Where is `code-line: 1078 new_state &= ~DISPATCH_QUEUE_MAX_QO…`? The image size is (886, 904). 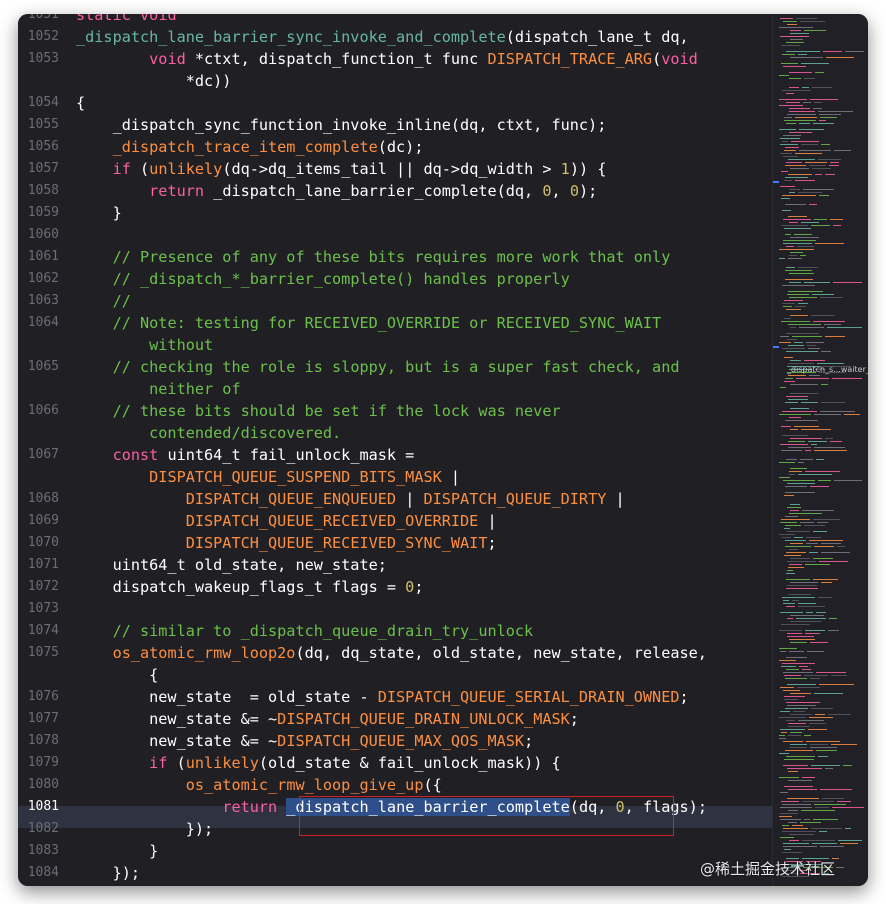
code-line: 1078 new_state &= ~DISPATCH_QUEUE_MAX_QO… is located at coordinates (395, 741).